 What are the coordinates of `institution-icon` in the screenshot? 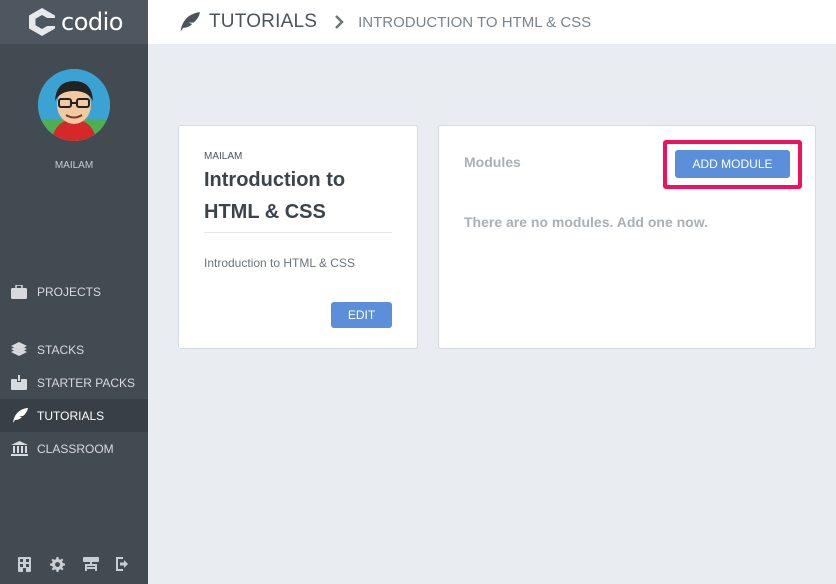 It's located at (19, 449).